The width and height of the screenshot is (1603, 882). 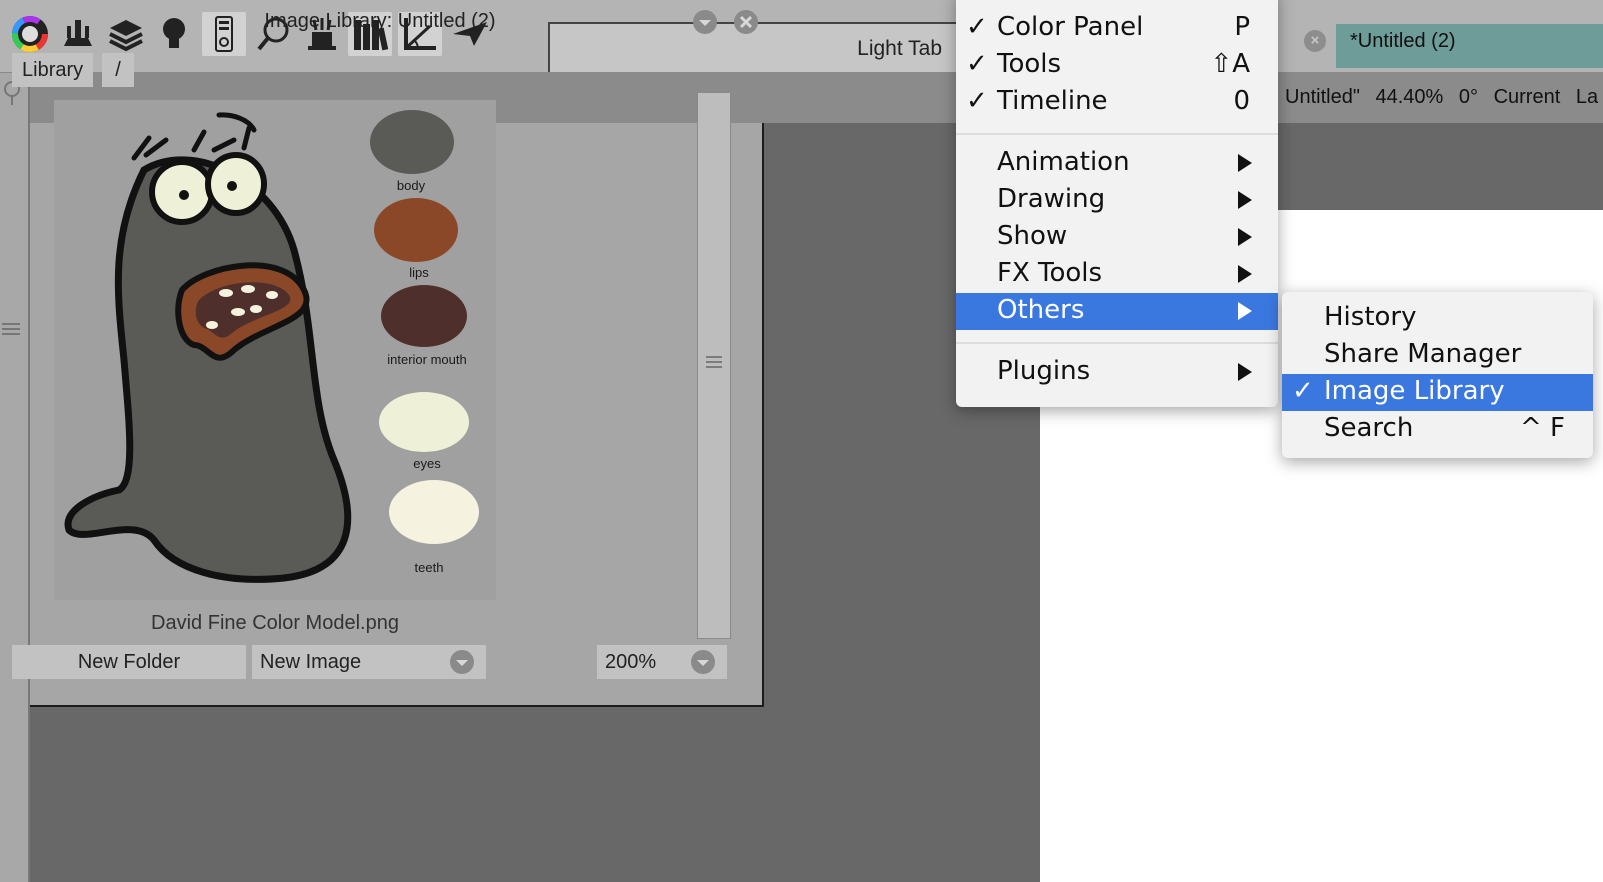 I want to click on menu-label: Color Panel, so click(x=1070, y=27).